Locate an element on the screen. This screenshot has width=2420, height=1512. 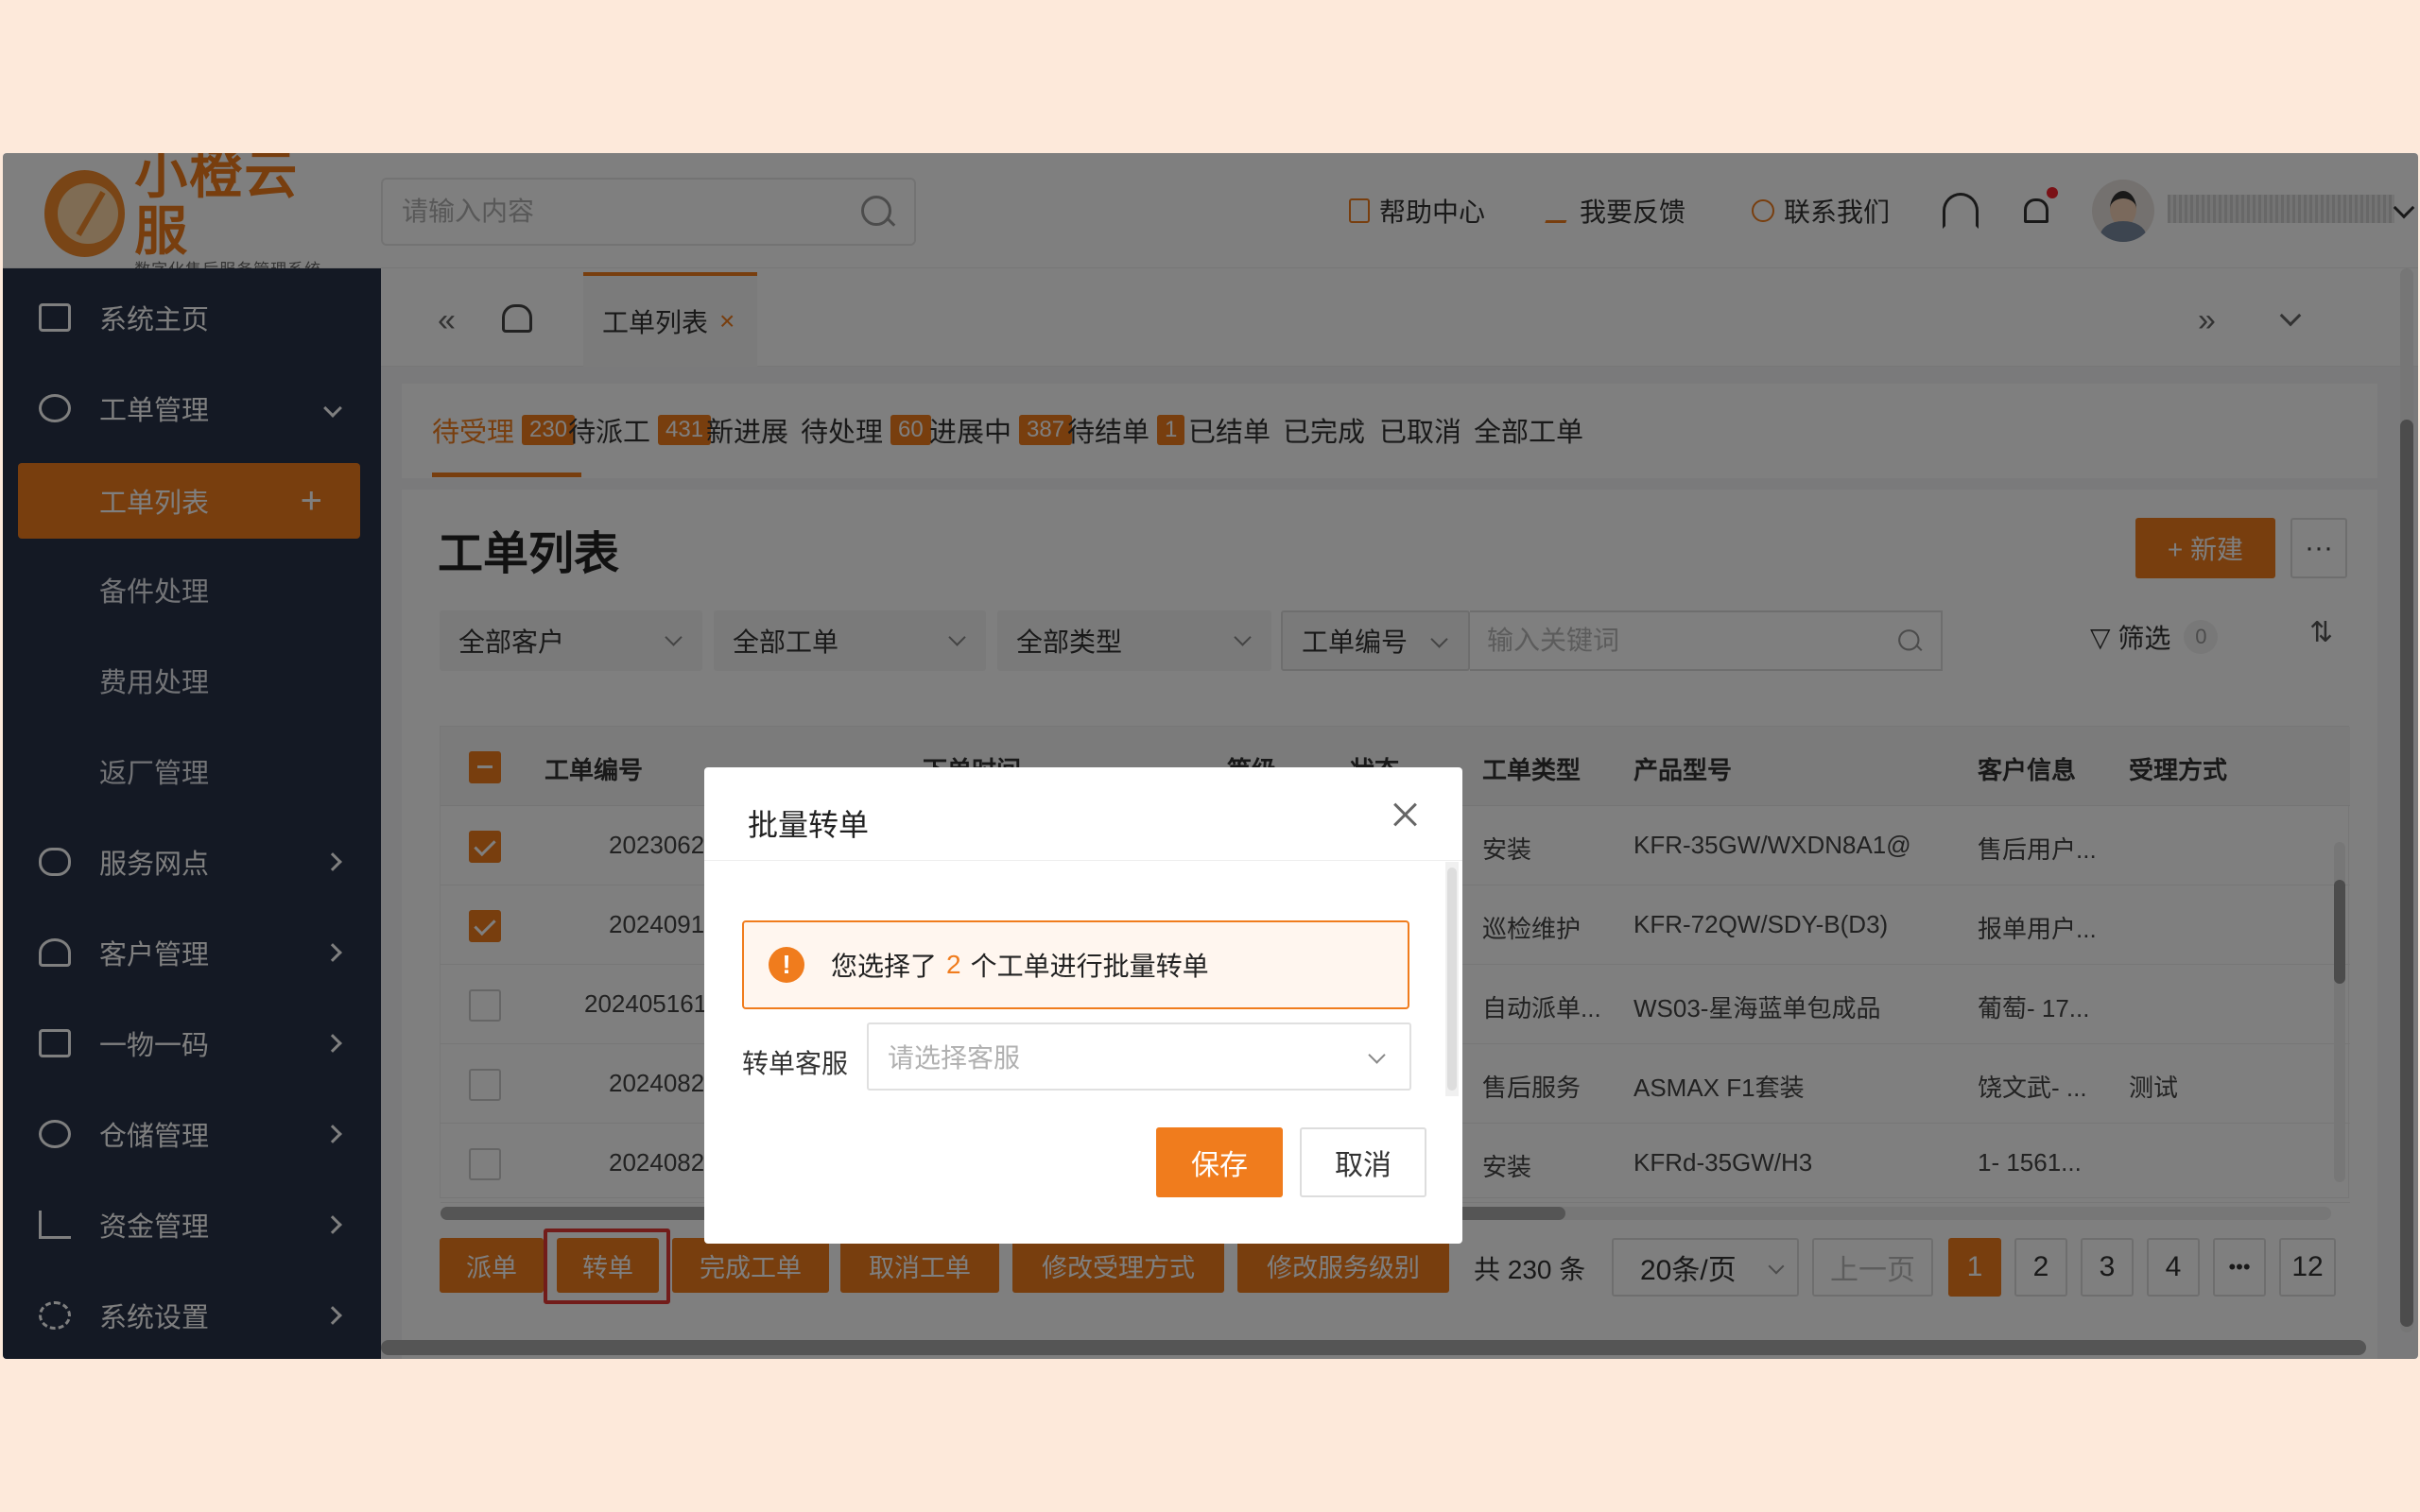
selection-alert: ! 您选择了 2 个工单进行批量转单 is located at coordinates (1075, 964).